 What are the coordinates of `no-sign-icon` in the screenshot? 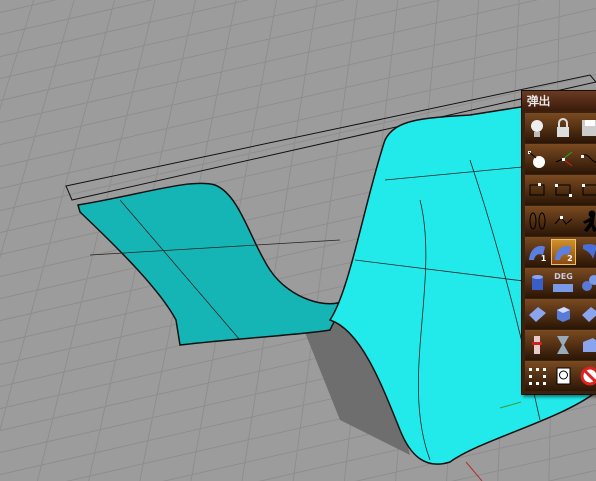 It's located at (587, 376).